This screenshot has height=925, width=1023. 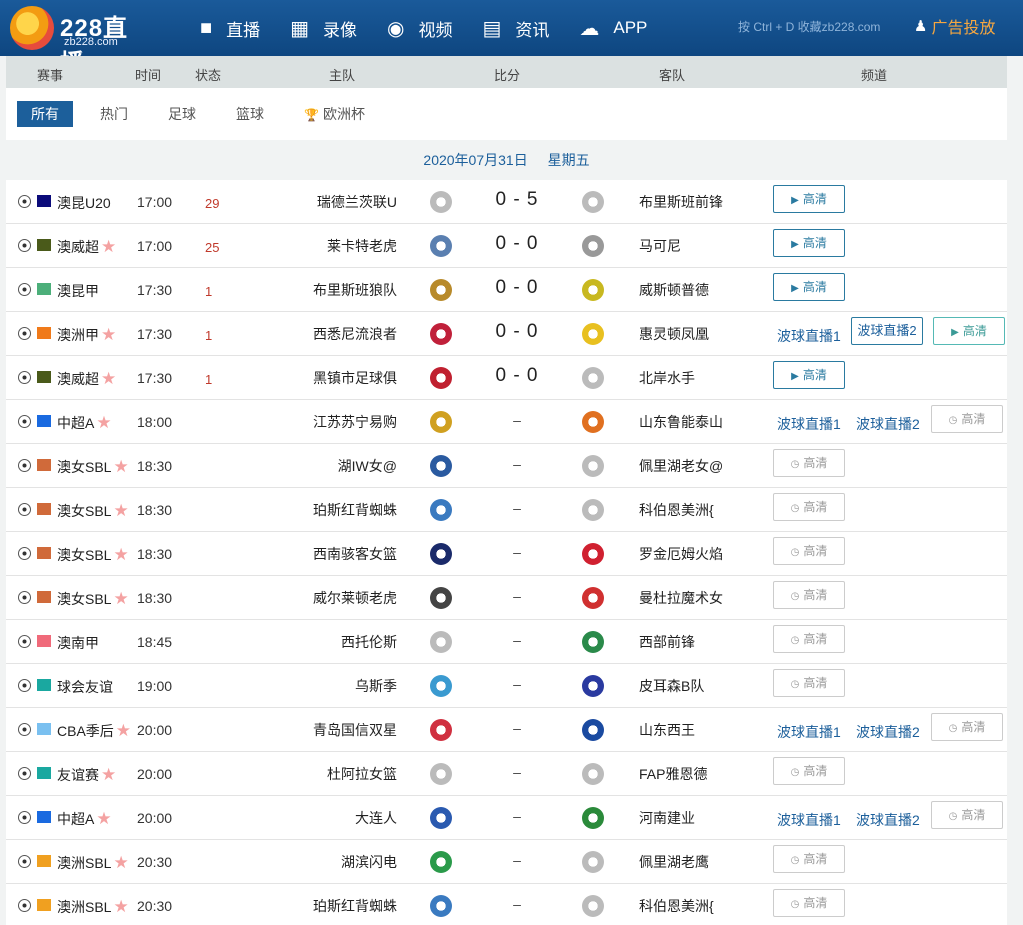 What do you see at coordinates (506, 114) in the screenshot?
I see `filter-bar: 所有 热门 足球 篮球 🏆 欧洲杯` at bounding box center [506, 114].